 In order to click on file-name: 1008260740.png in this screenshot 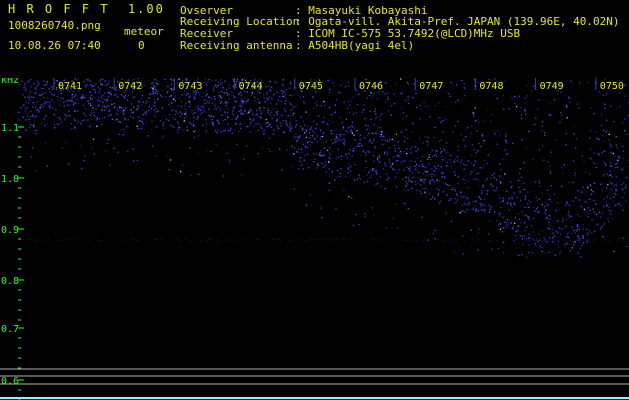, I will do `click(54, 25)`.